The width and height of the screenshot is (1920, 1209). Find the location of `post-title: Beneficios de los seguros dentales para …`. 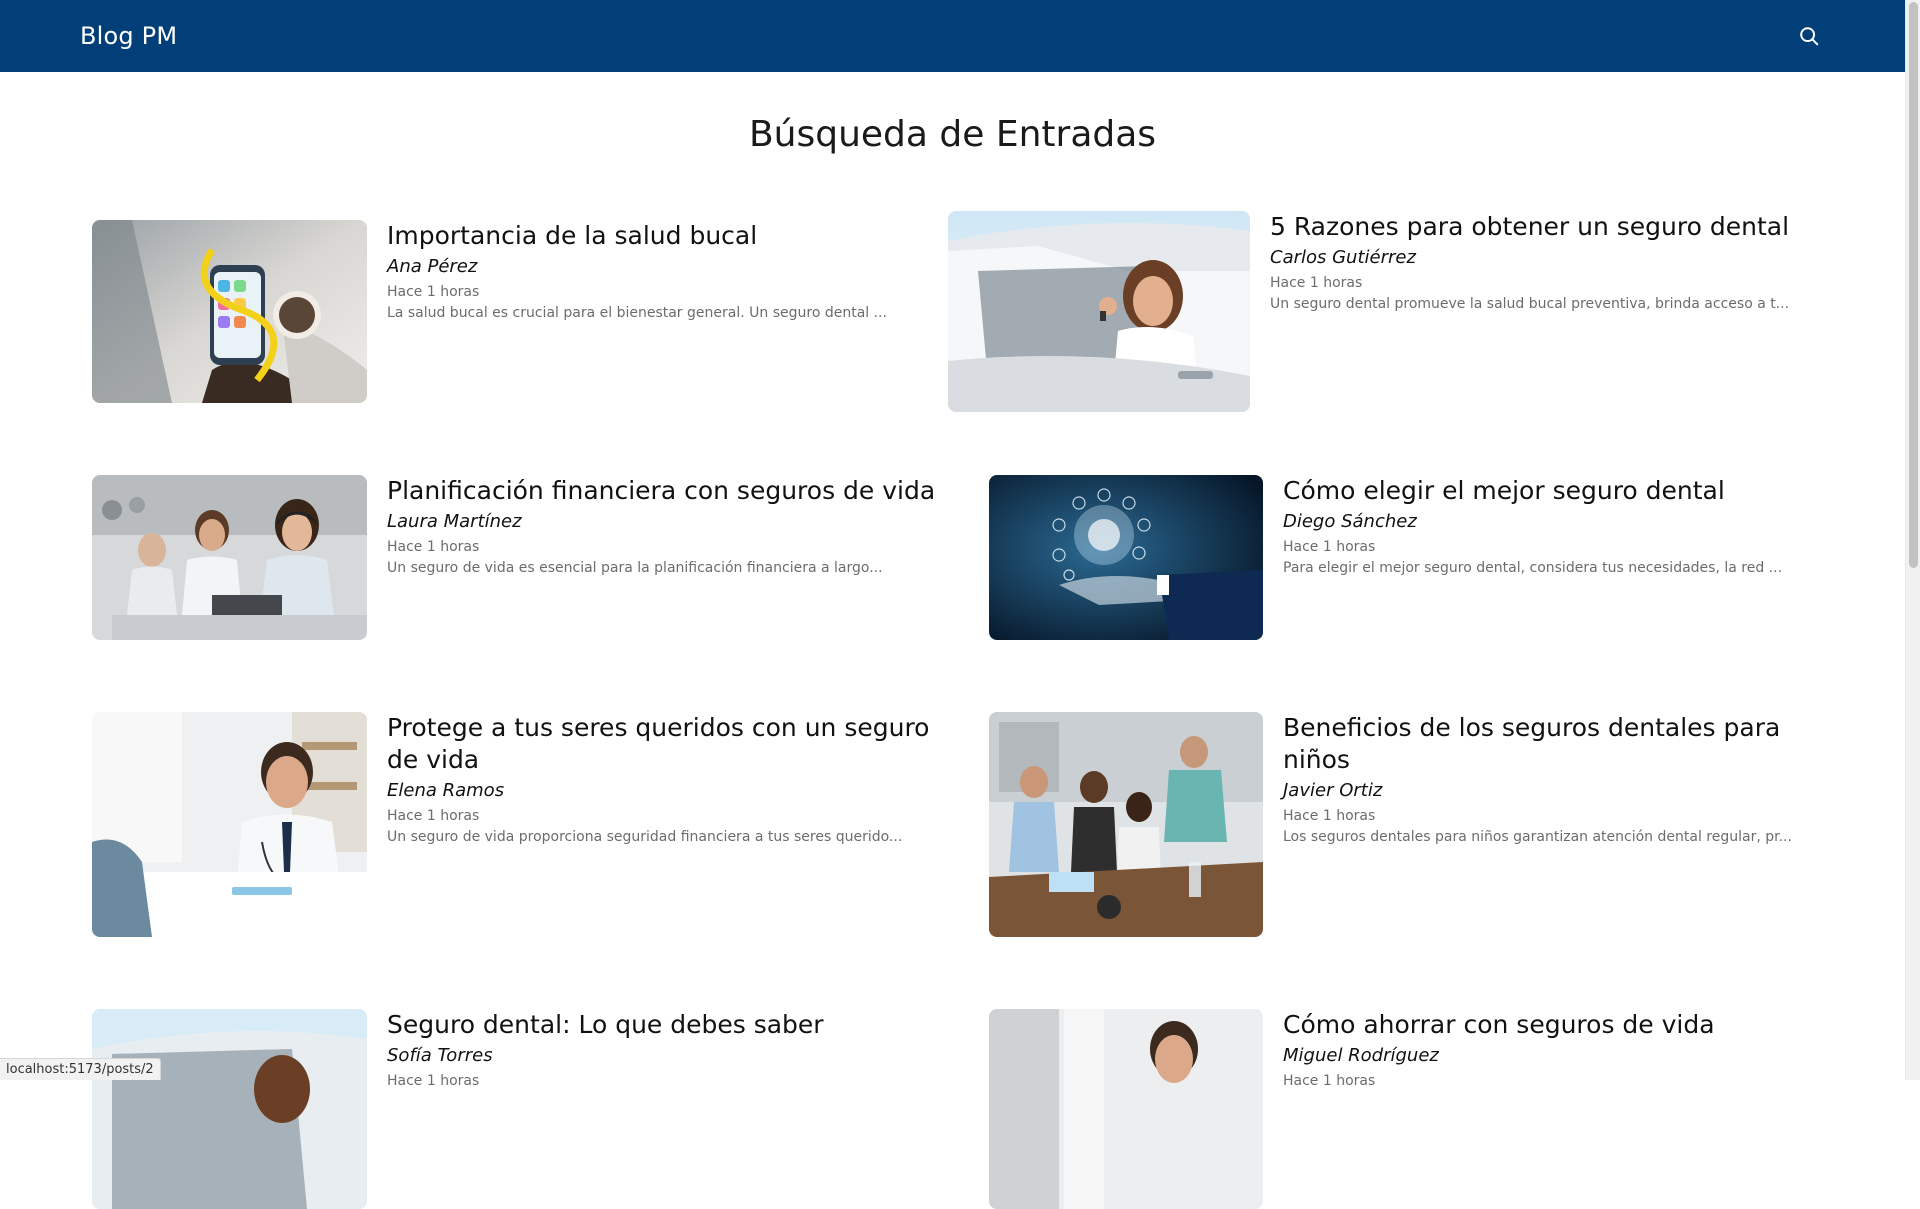

post-title: Beneficios de los seguros dentales para … is located at coordinates (1543, 744).